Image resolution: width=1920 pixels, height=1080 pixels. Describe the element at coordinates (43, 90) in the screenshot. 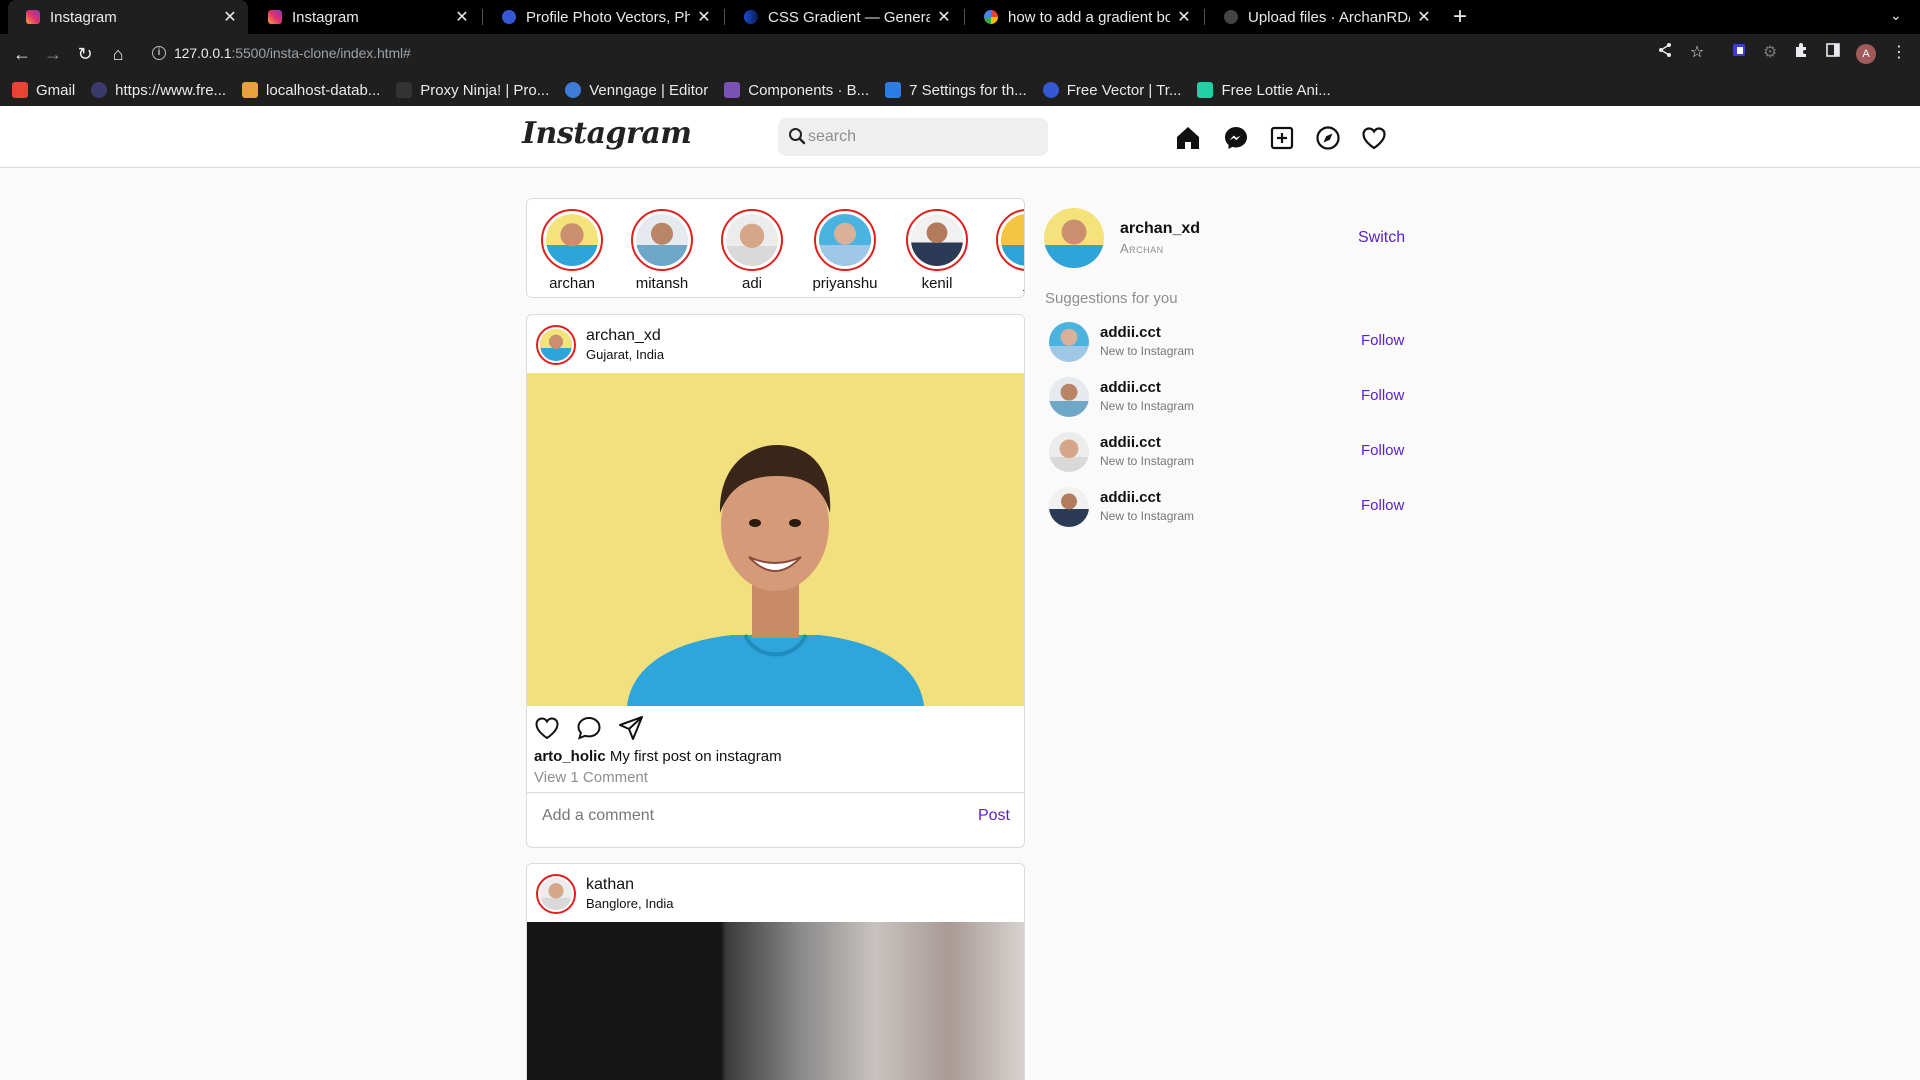

I see `bookmark-item: Gmail` at that location.